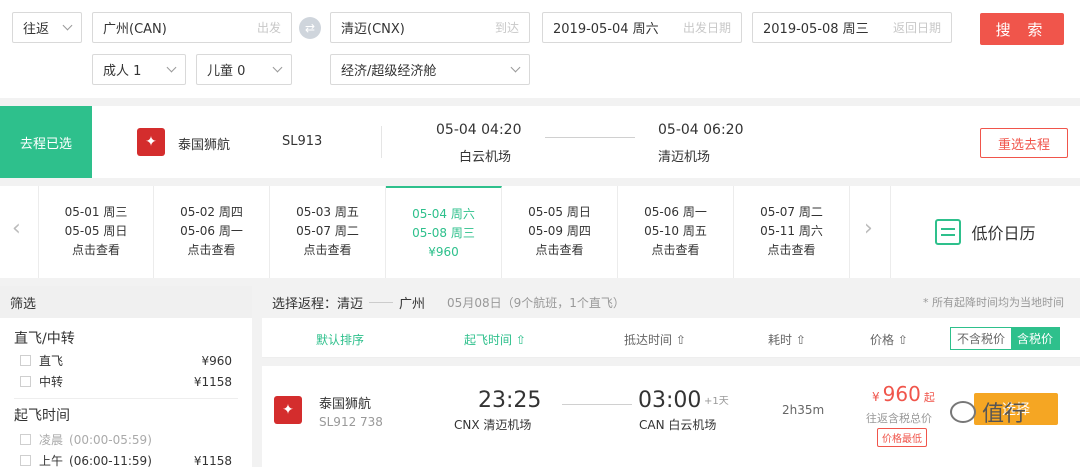 The image size is (1080, 467). I want to click on prev-dates-chevron-left-icon: ‹, so click(16, 228).